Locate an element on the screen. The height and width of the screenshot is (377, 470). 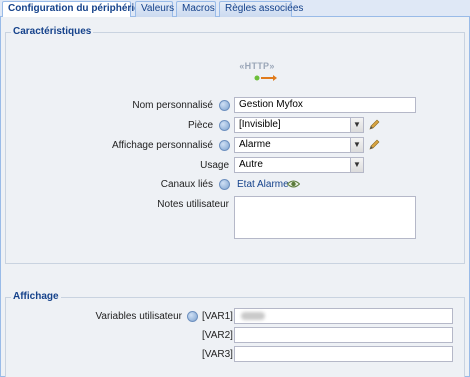
status-arrow-icon is located at coordinates (265, 78).